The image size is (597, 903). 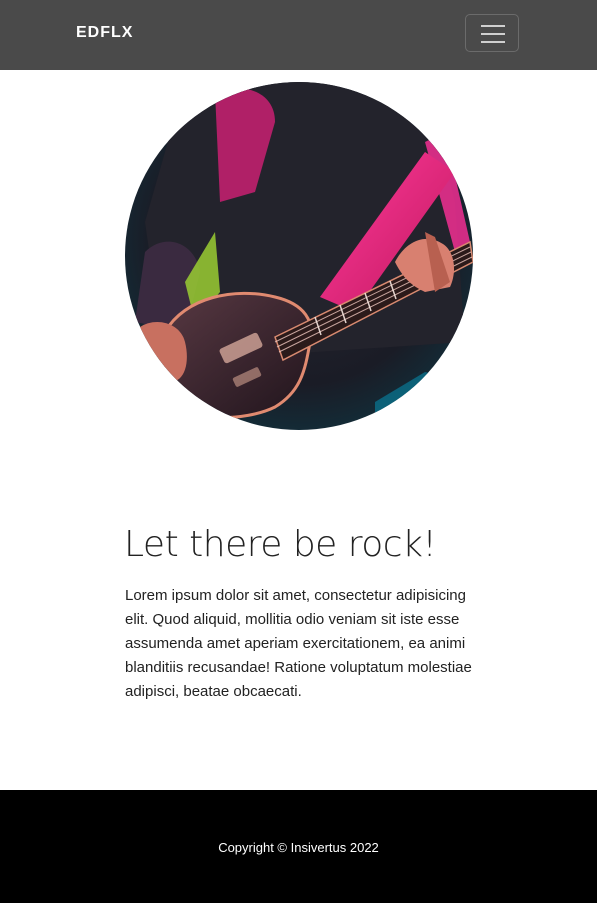 I want to click on copyright-text: Copyright © Insivertus 2022, so click(x=298, y=847).